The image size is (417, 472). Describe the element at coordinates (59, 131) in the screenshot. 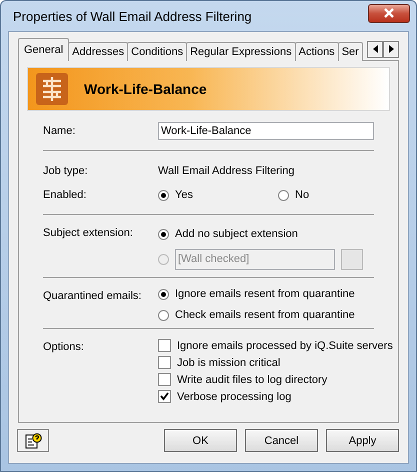

I see `field-label: Name:` at that location.